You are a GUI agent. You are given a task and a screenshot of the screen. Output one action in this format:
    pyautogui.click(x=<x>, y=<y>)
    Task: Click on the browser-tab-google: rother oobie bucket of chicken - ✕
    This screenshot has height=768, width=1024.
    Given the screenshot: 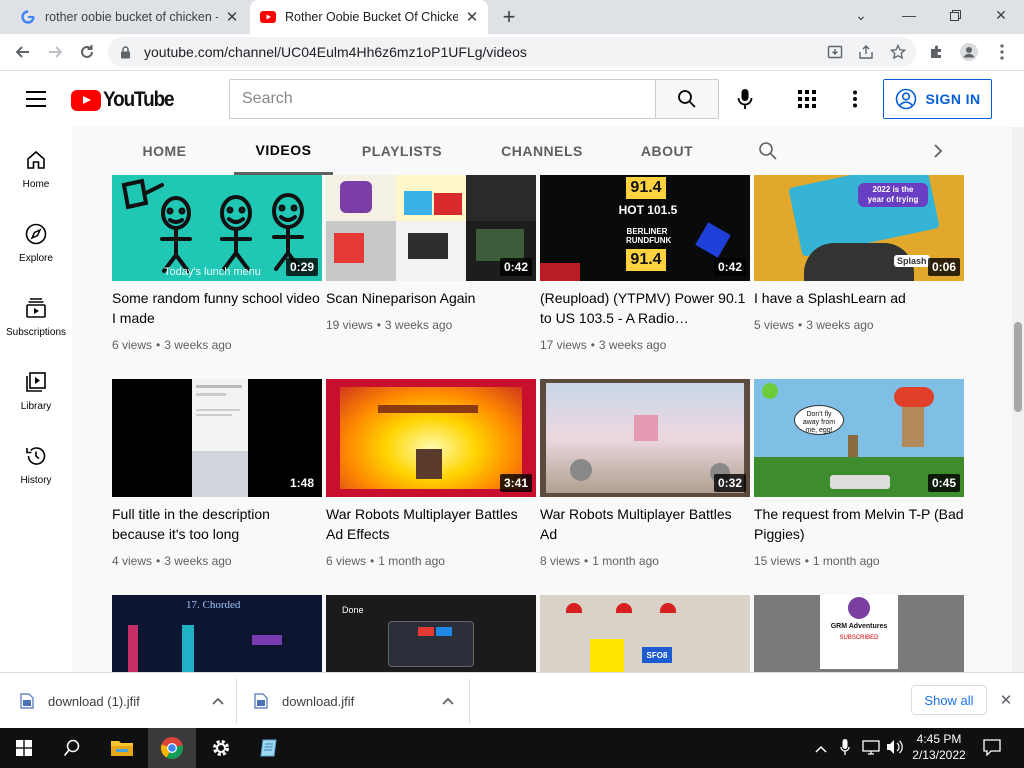 What is the action you would take?
    pyautogui.click(x=129, y=17)
    